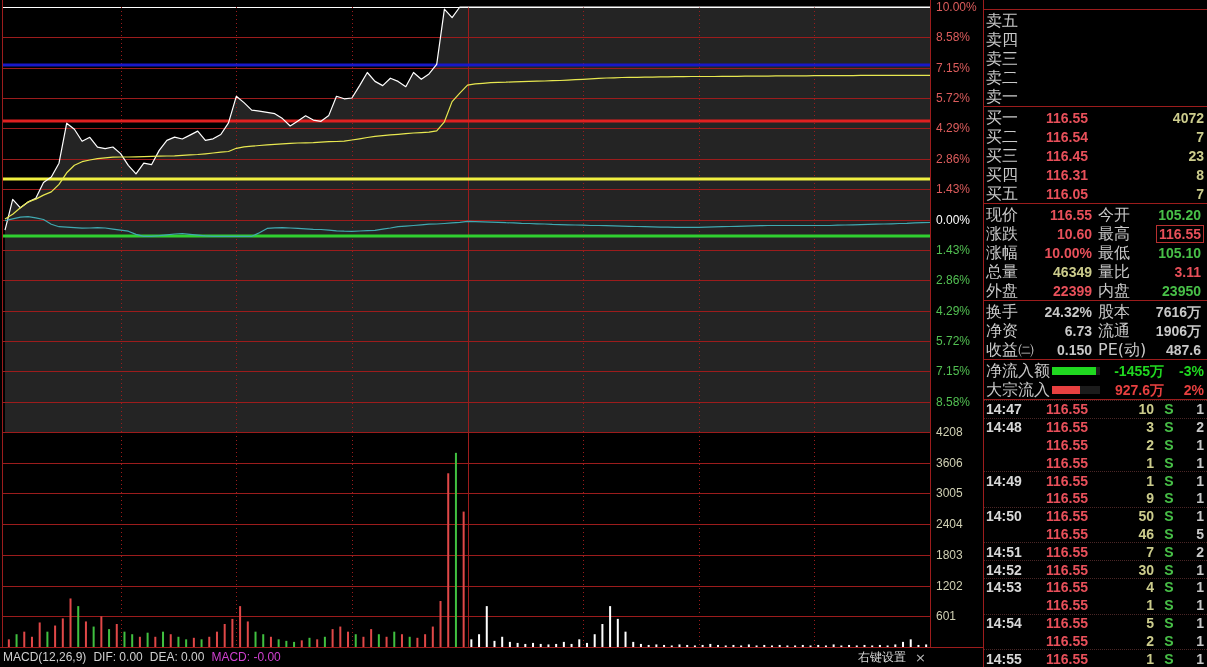 This screenshot has width=1207, height=667. I want to click on bid-price: 116.31, so click(1067, 174).